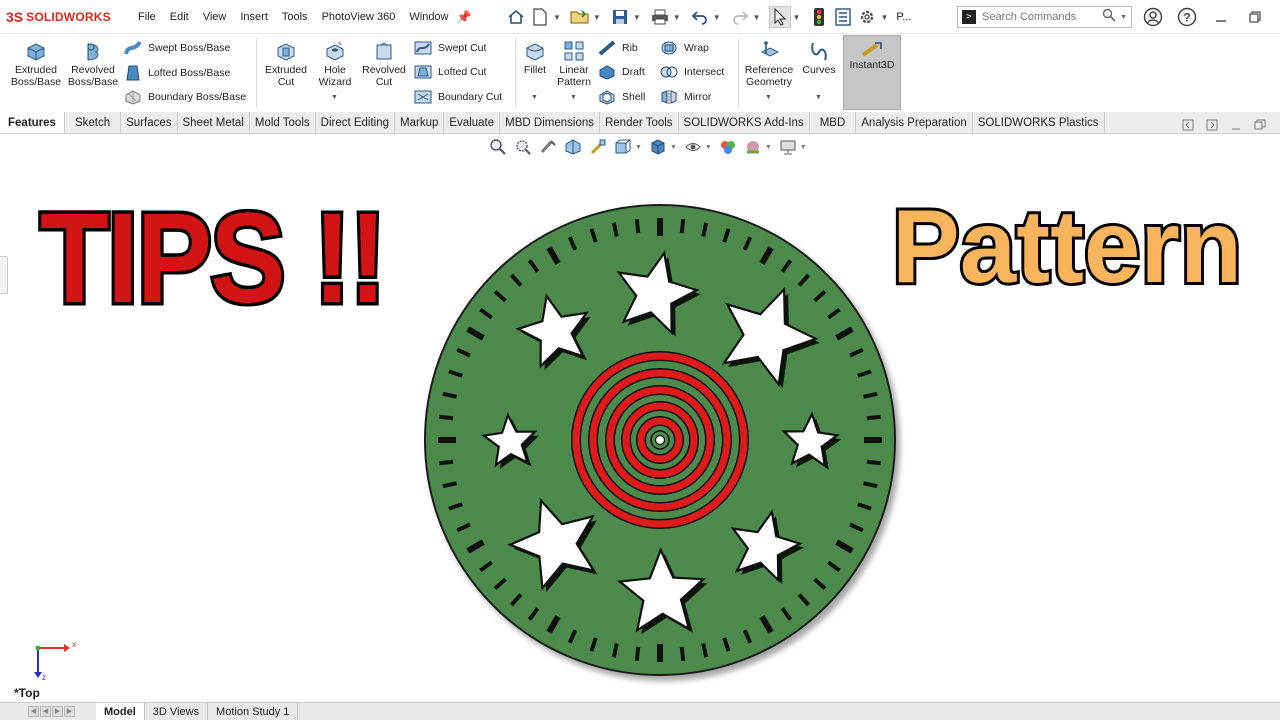 This screenshot has width=1280, height=720. Describe the element at coordinates (867, 17) in the screenshot. I see `options-gear-icon` at that location.